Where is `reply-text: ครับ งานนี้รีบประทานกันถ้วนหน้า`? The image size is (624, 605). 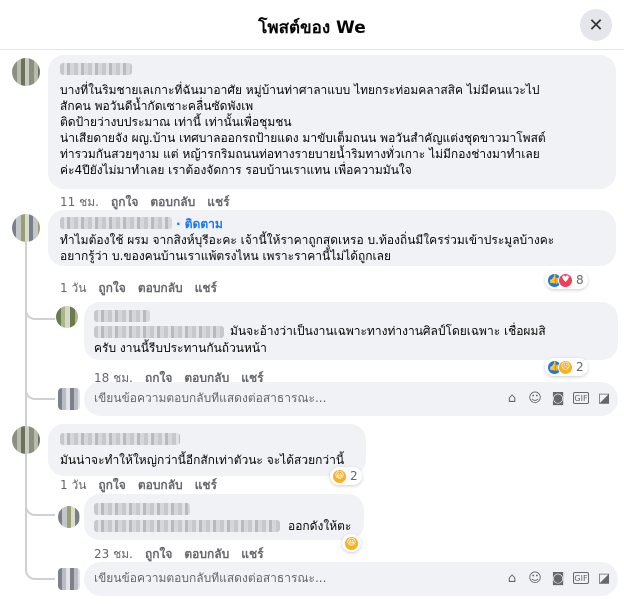 reply-text: ครับ งานนี้รีบประทานกันถ้วนหน้า is located at coordinates (180, 348).